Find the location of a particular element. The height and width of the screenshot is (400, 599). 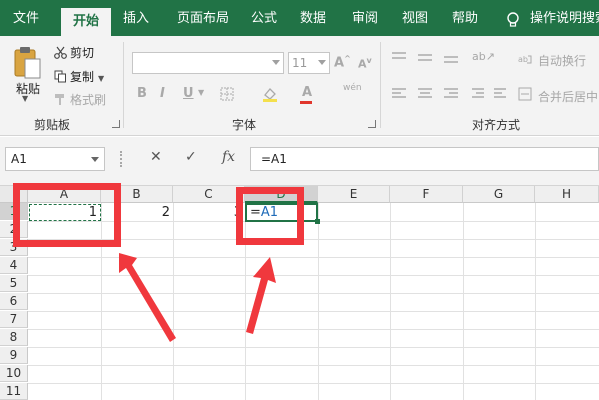

tab-home: 开始 is located at coordinates (86, 22).